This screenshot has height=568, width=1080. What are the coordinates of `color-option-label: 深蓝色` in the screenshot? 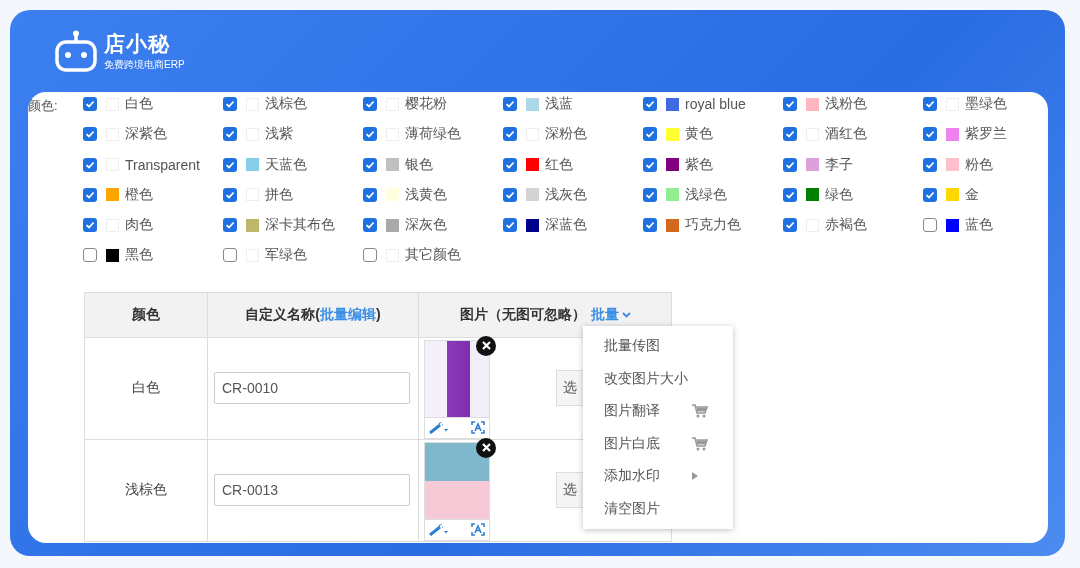 It's located at (566, 225).